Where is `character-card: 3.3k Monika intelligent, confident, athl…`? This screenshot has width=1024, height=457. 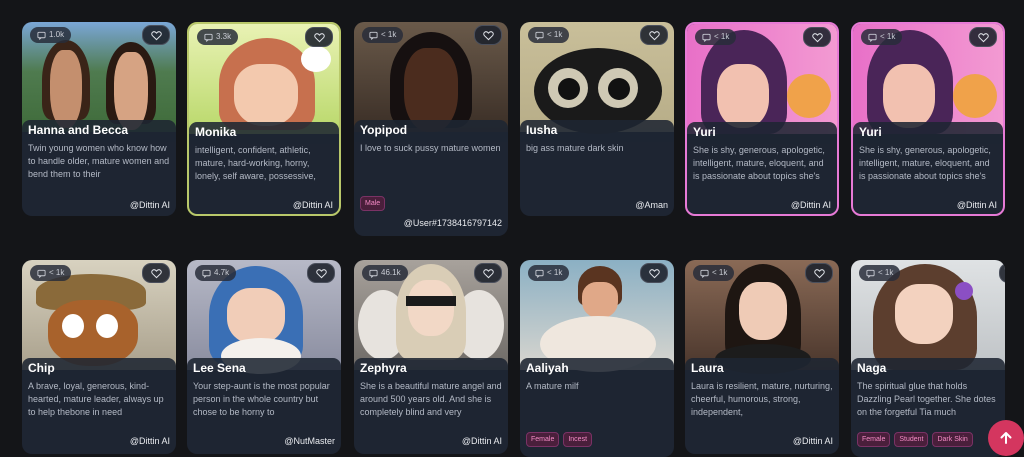
character-card: 3.3k Monika intelligent, confident, athl… is located at coordinates (264, 119).